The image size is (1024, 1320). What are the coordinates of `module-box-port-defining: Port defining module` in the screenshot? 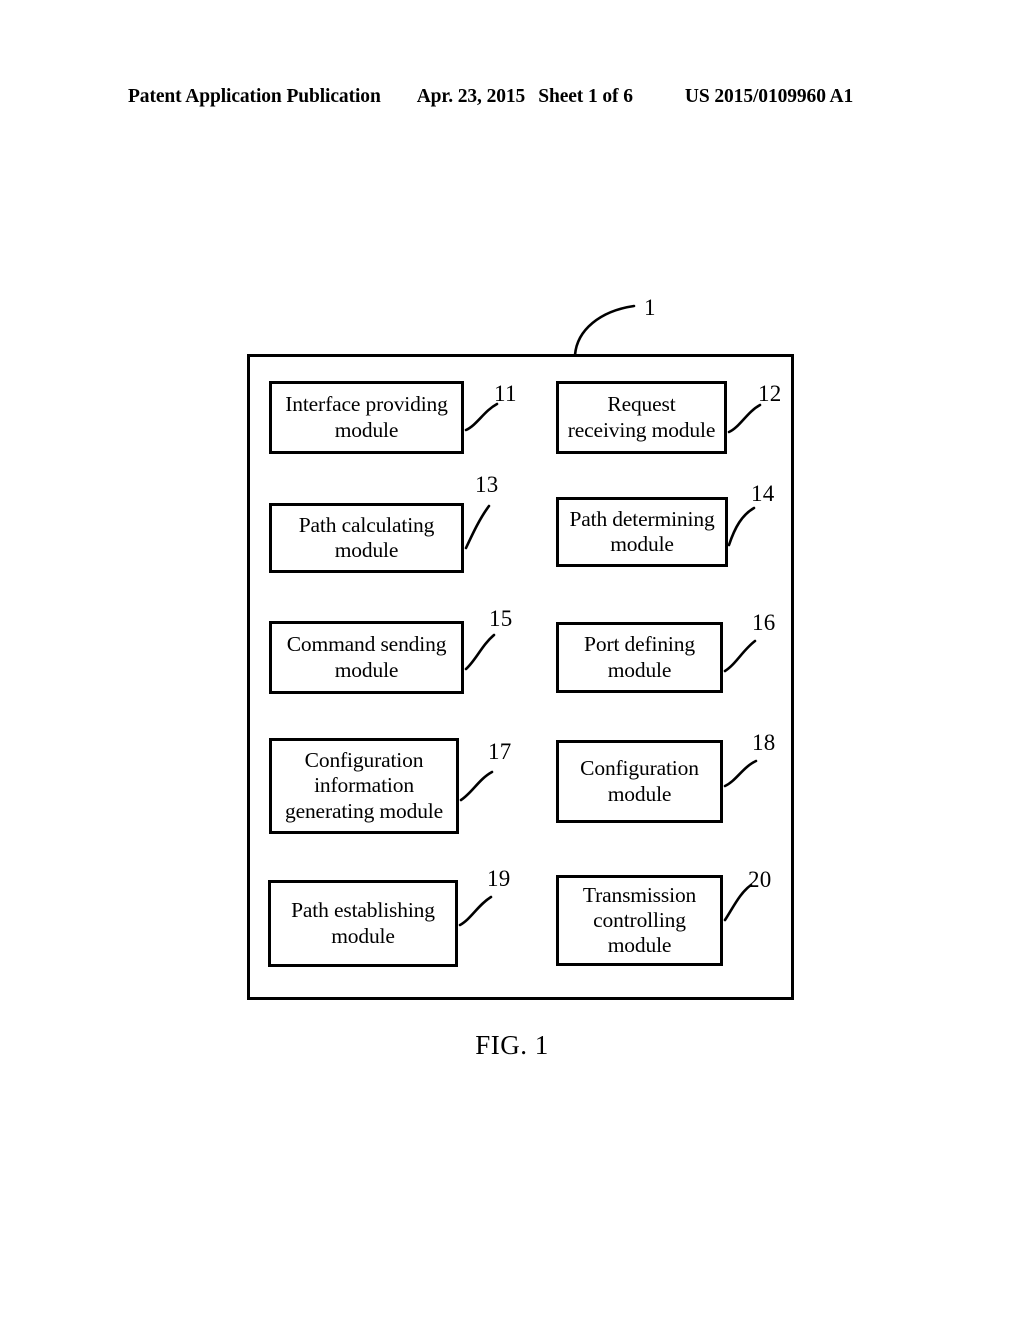 It's located at (639, 657).